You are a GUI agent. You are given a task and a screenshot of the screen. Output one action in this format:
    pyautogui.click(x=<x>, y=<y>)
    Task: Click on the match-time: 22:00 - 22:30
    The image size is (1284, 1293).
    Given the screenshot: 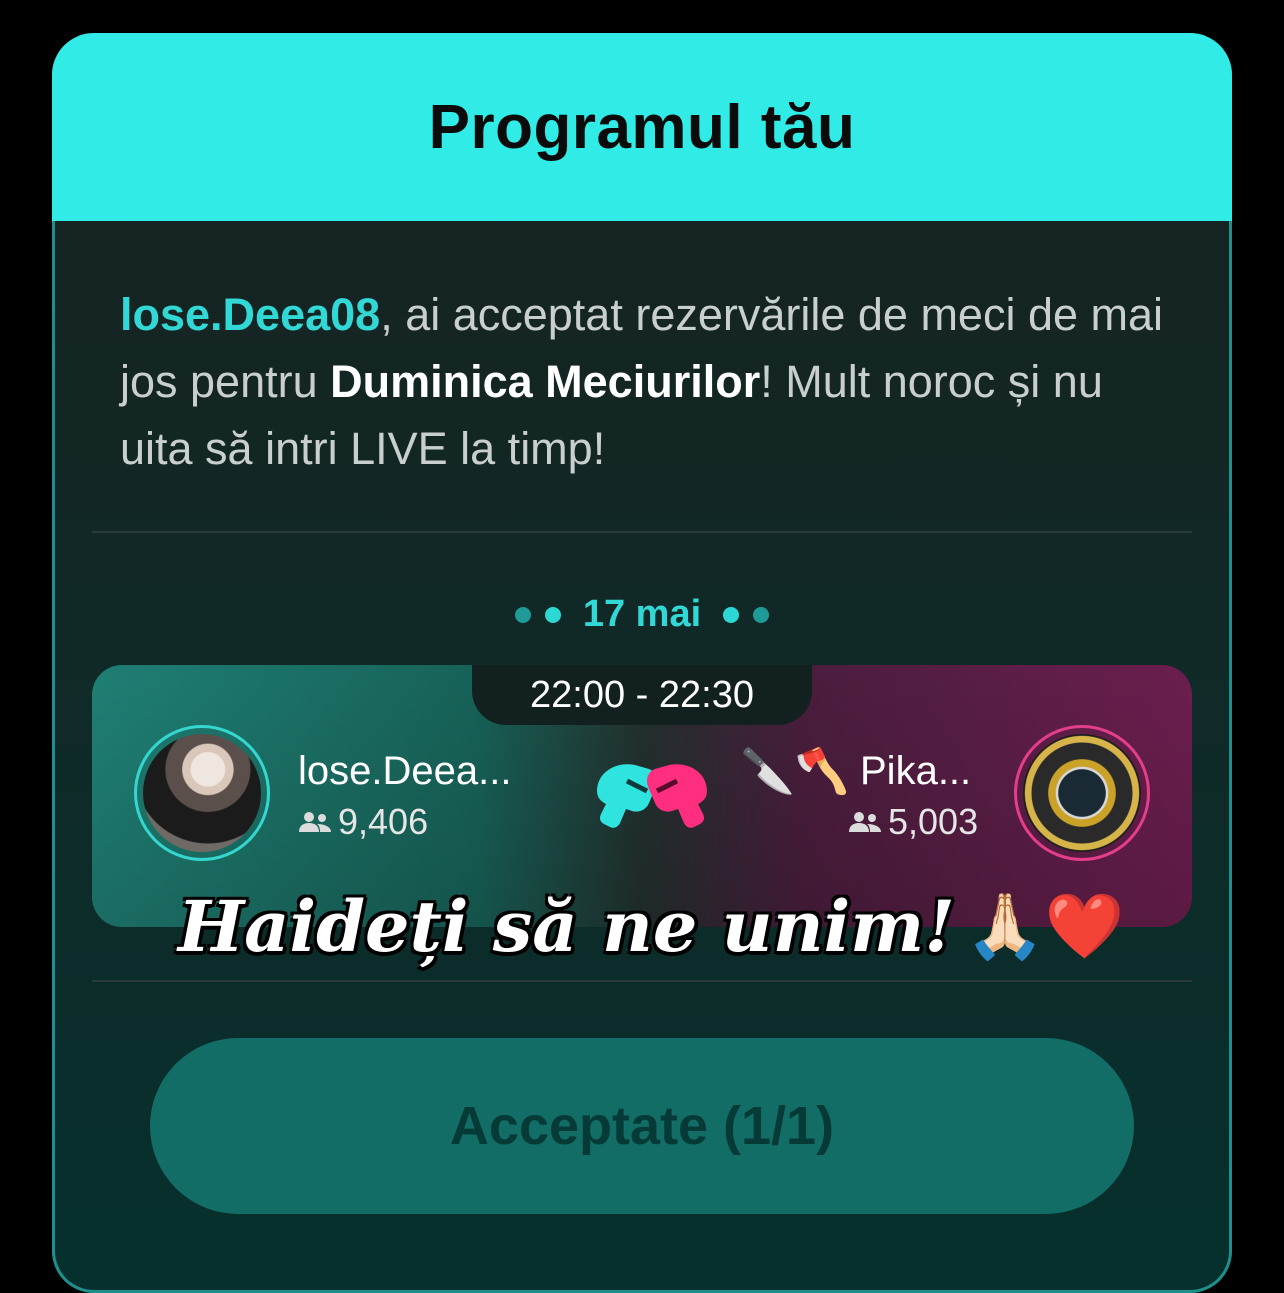 What is the action you would take?
    pyautogui.click(x=642, y=695)
    